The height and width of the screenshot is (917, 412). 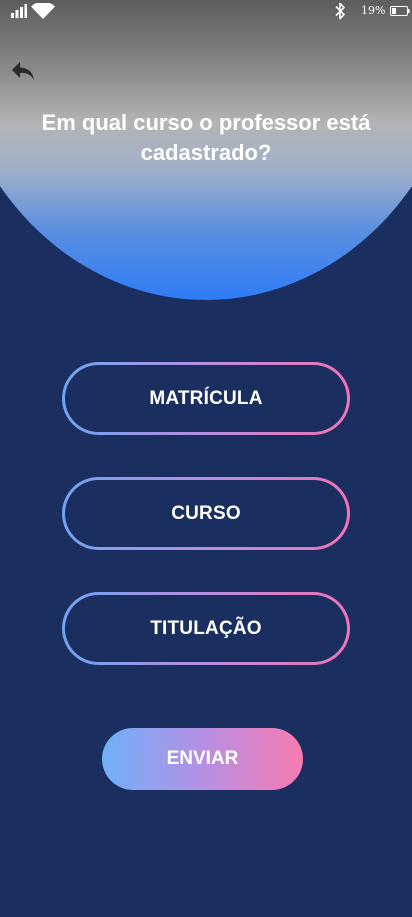 I want to click on status-bar: 19%, so click(x=206, y=12).